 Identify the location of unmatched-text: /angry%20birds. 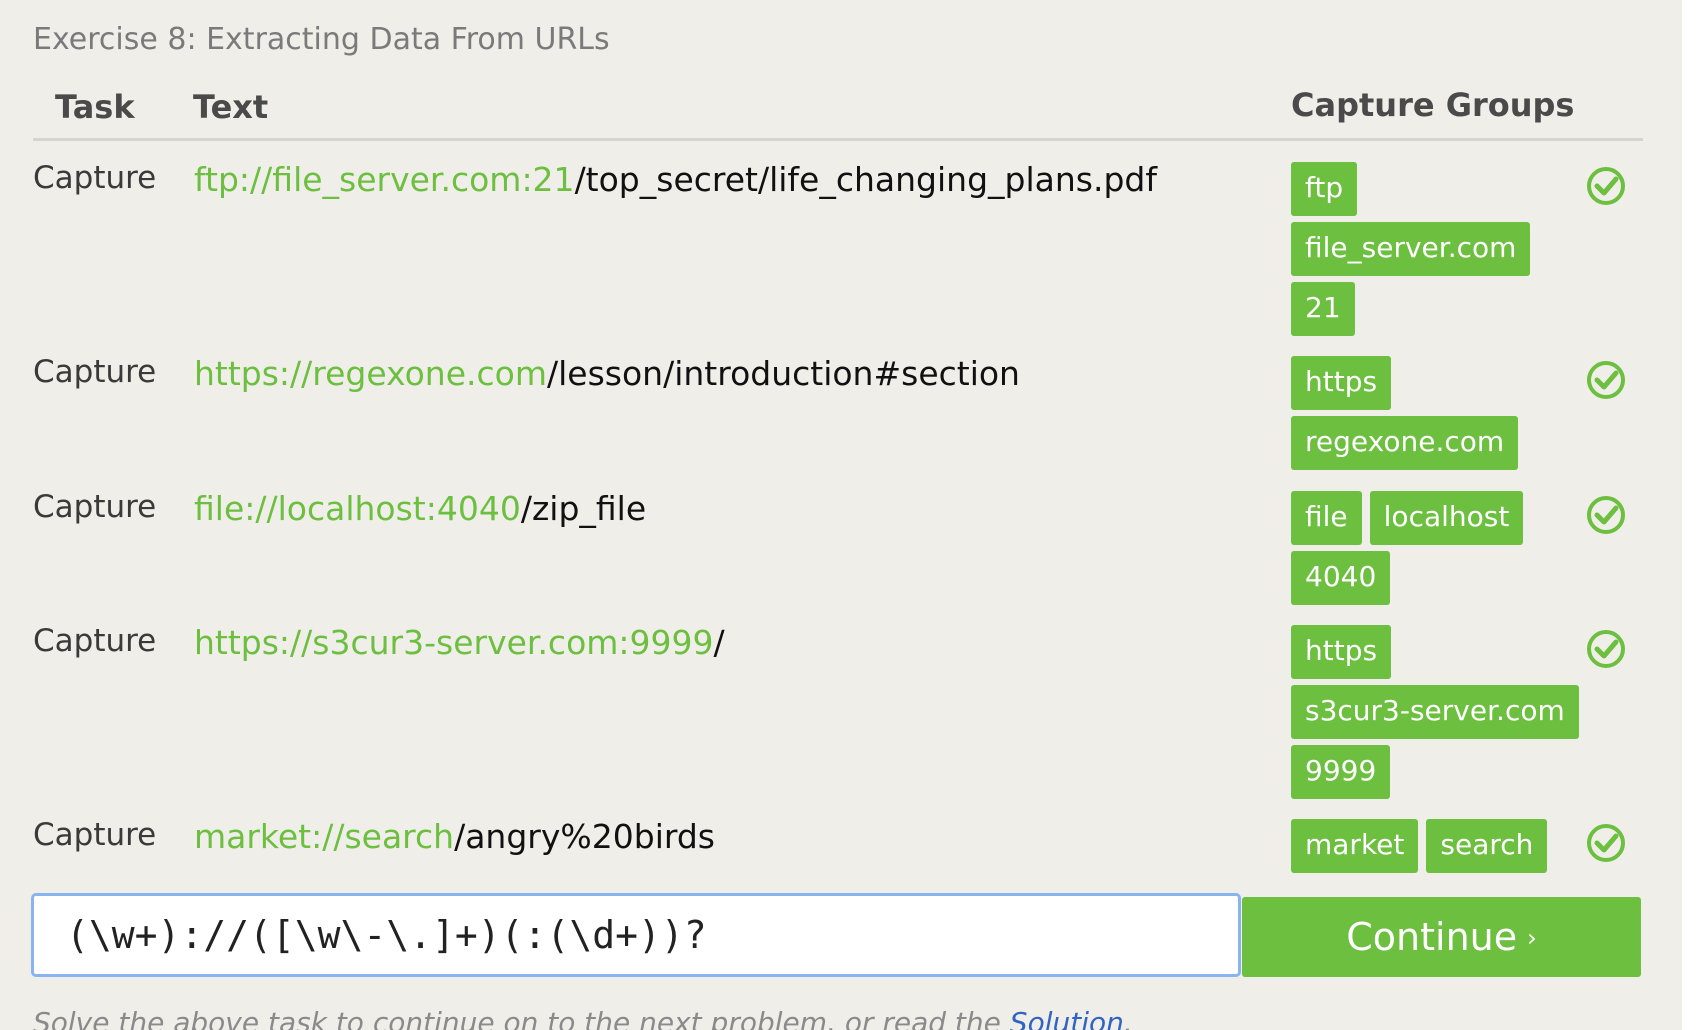
(584, 836).